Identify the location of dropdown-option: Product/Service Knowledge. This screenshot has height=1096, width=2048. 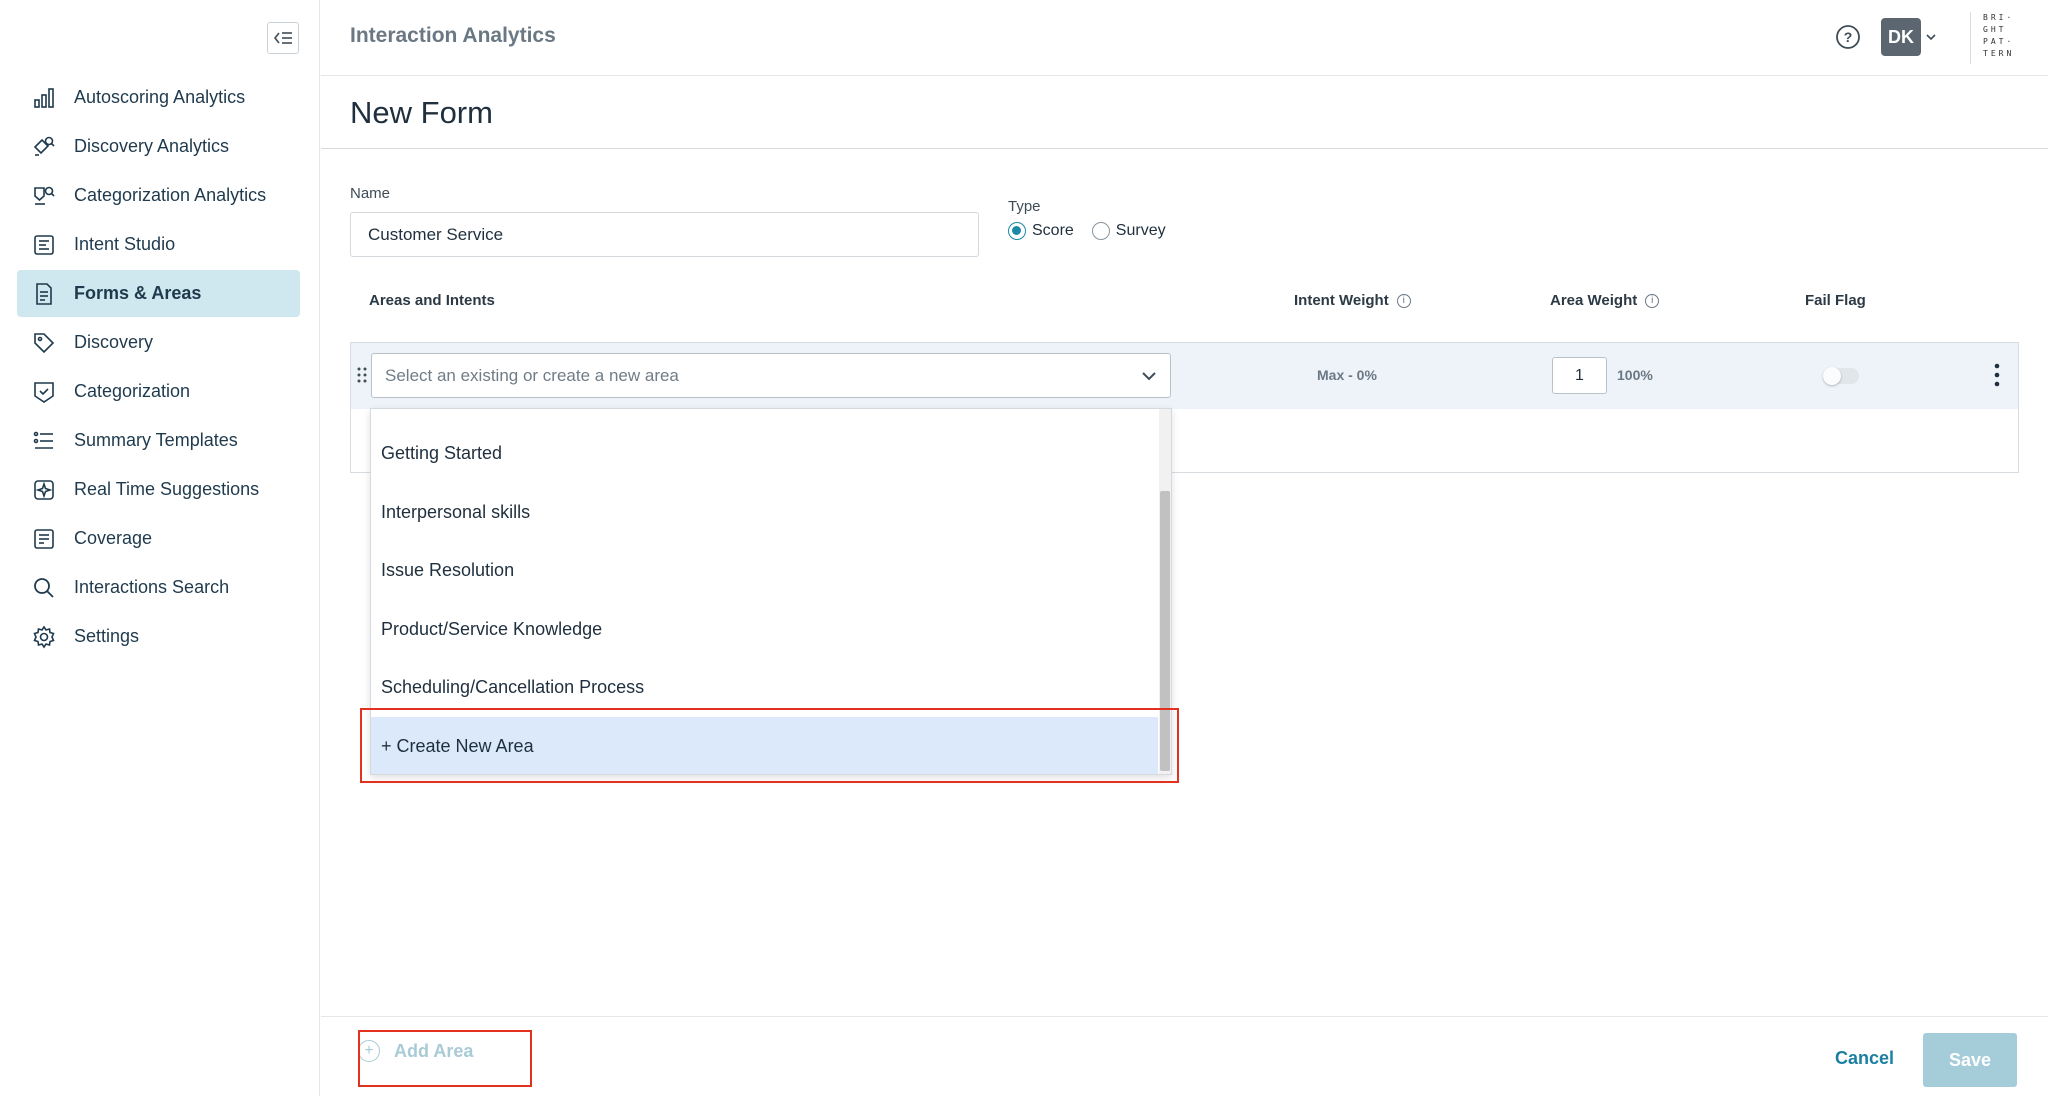
(764, 629).